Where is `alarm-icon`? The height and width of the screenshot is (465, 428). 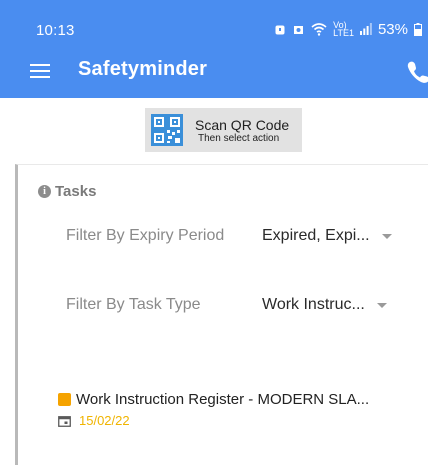 alarm-icon is located at coordinates (280, 29).